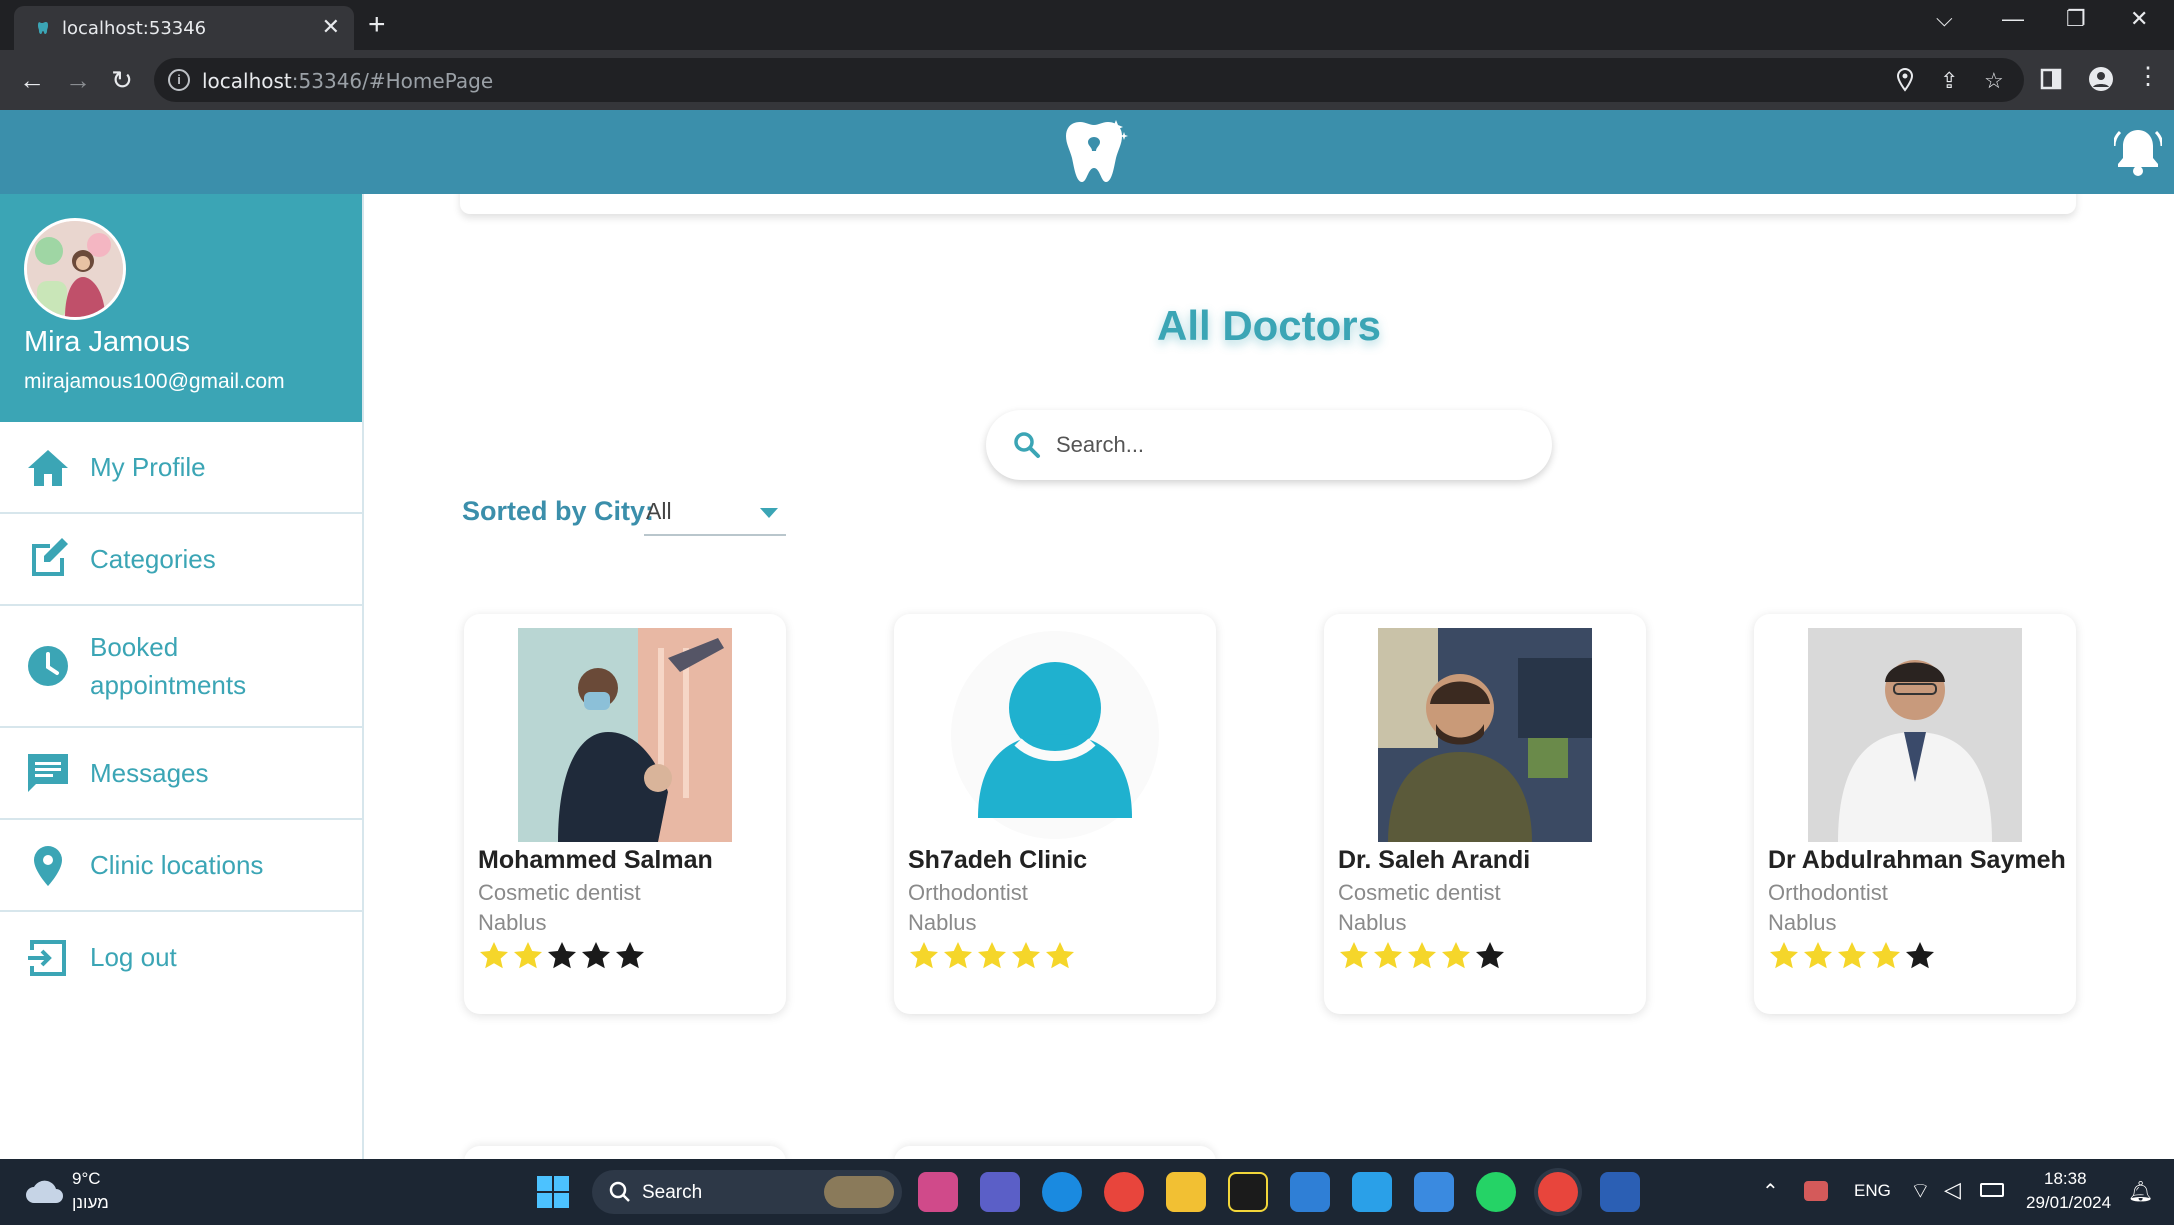 The width and height of the screenshot is (2174, 1225). What do you see at coordinates (48, 773) in the screenshot?
I see `message-icon` at bounding box center [48, 773].